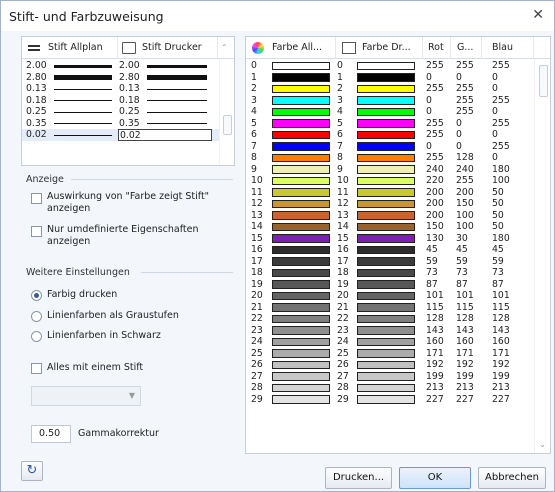  What do you see at coordinates (459, 123) in the screenshot?
I see `green-value: 0` at bounding box center [459, 123].